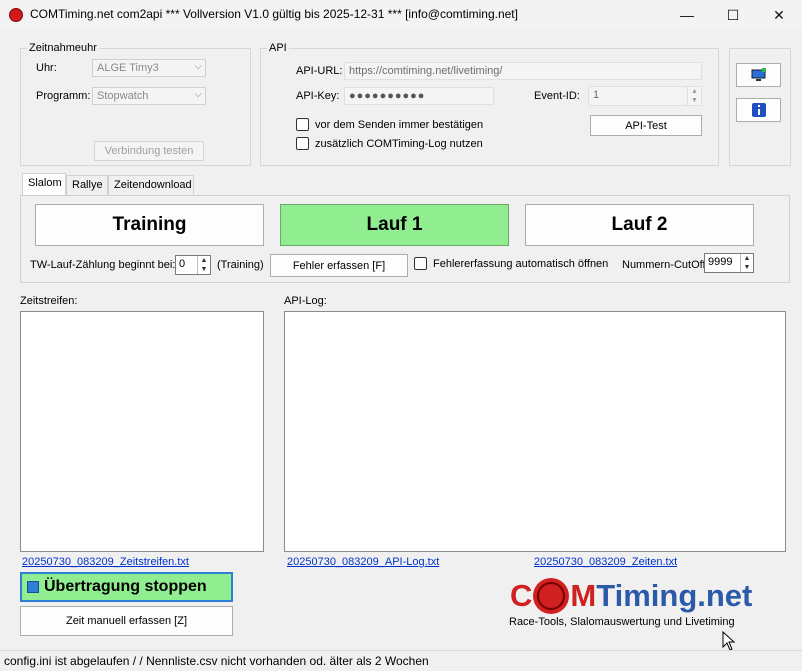 This screenshot has width=802, height=671. Describe the element at coordinates (779, 15) in the screenshot. I see `close-button: ✕` at that location.